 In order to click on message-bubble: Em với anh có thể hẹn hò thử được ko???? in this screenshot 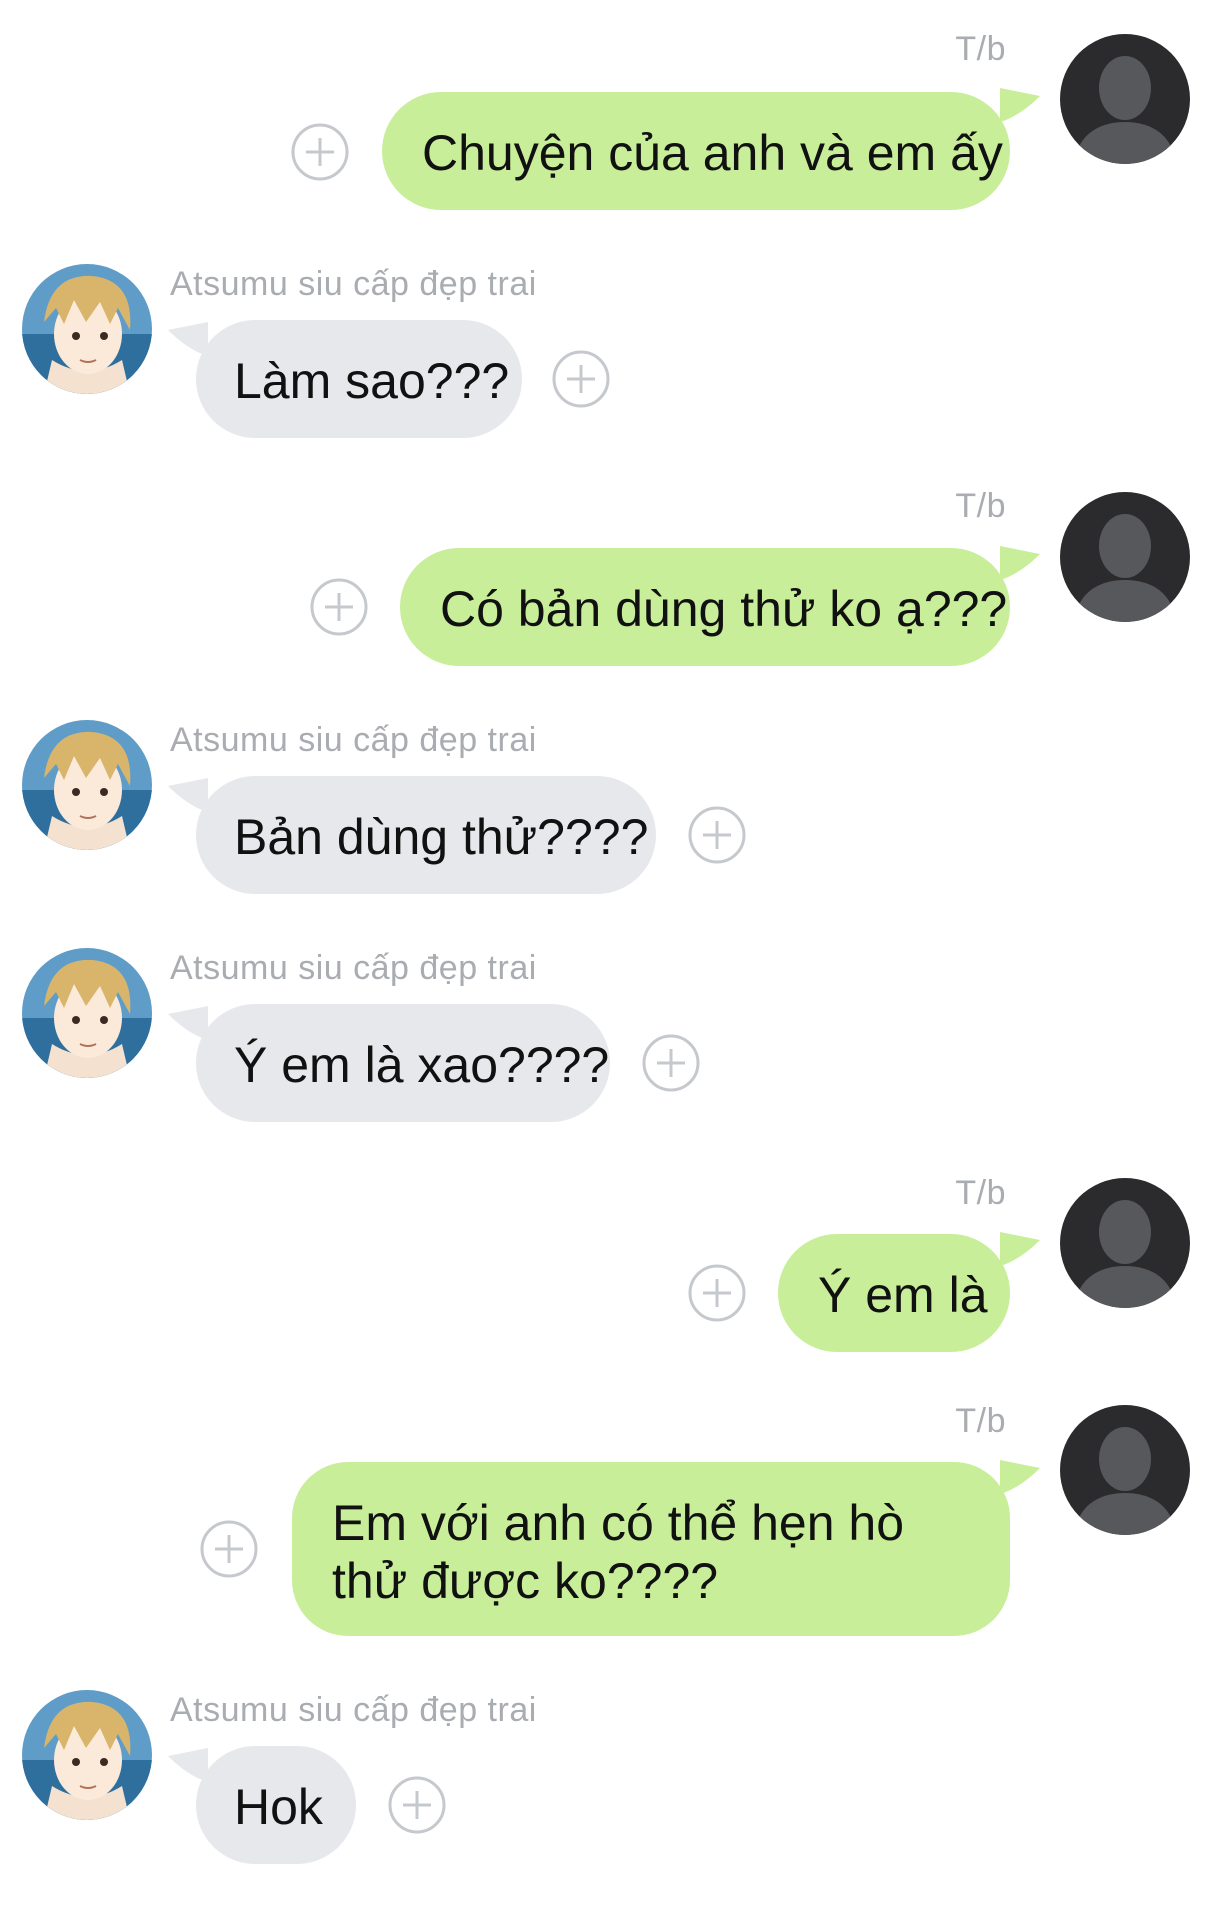, I will do `click(651, 1549)`.